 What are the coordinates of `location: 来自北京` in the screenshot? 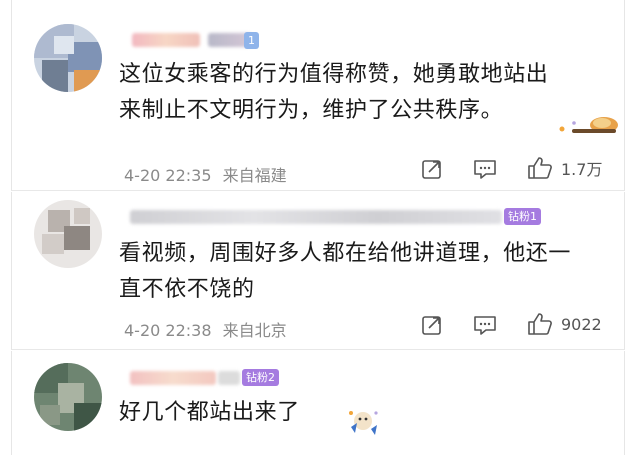 It's located at (254, 330).